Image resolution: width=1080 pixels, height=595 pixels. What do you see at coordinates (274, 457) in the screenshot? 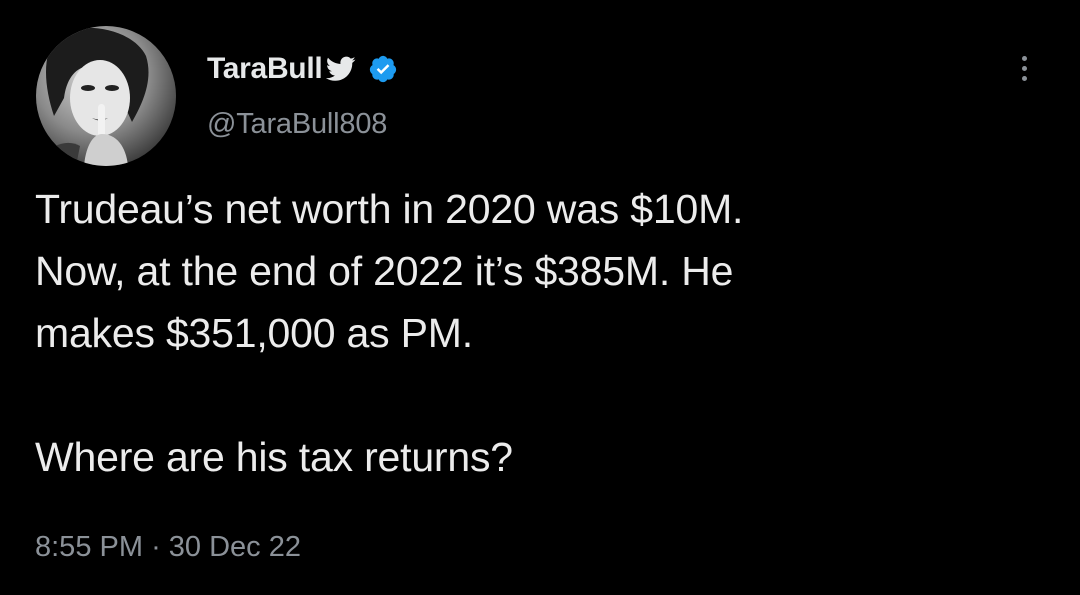
I see `tweet-text-line: Where are his tax returns?` at bounding box center [274, 457].